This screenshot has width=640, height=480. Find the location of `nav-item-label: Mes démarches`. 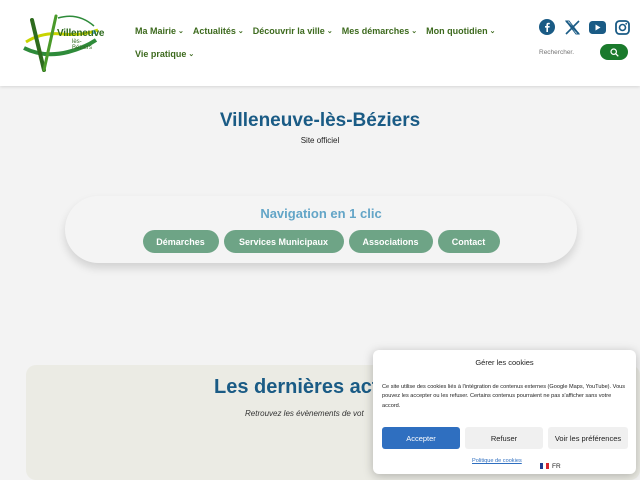

nav-item-label: Mes démarches is located at coordinates (375, 31).